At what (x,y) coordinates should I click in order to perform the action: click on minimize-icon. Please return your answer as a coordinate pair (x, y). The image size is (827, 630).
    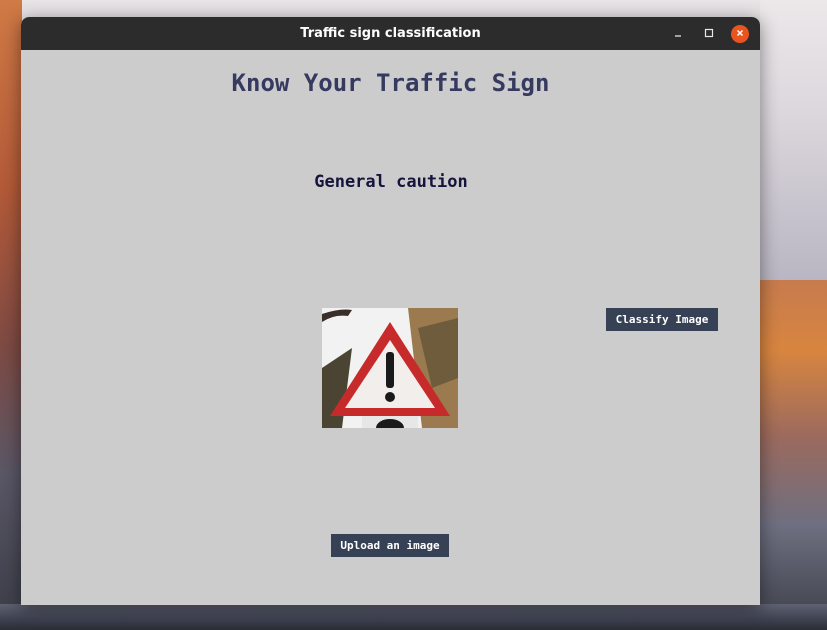
    Looking at the image, I should click on (678, 34).